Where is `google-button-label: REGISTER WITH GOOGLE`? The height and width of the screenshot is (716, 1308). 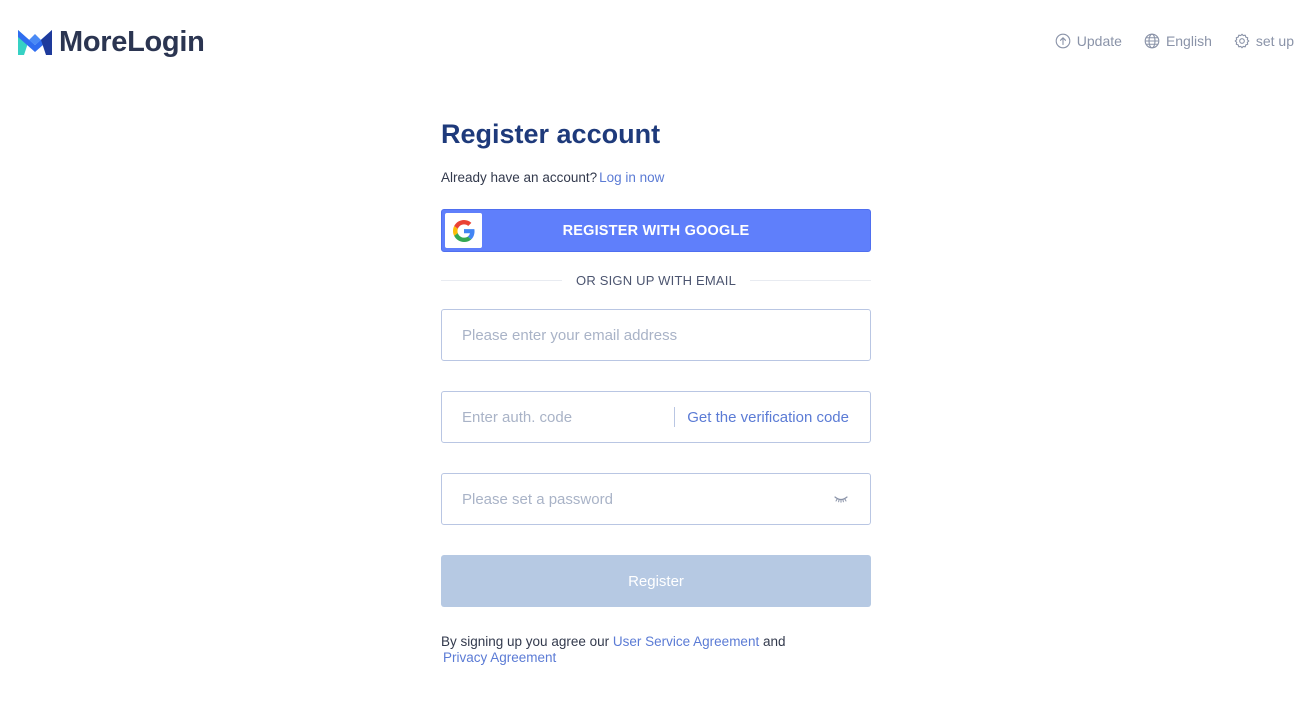
google-button-label: REGISTER WITH GOOGLE is located at coordinates (656, 230).